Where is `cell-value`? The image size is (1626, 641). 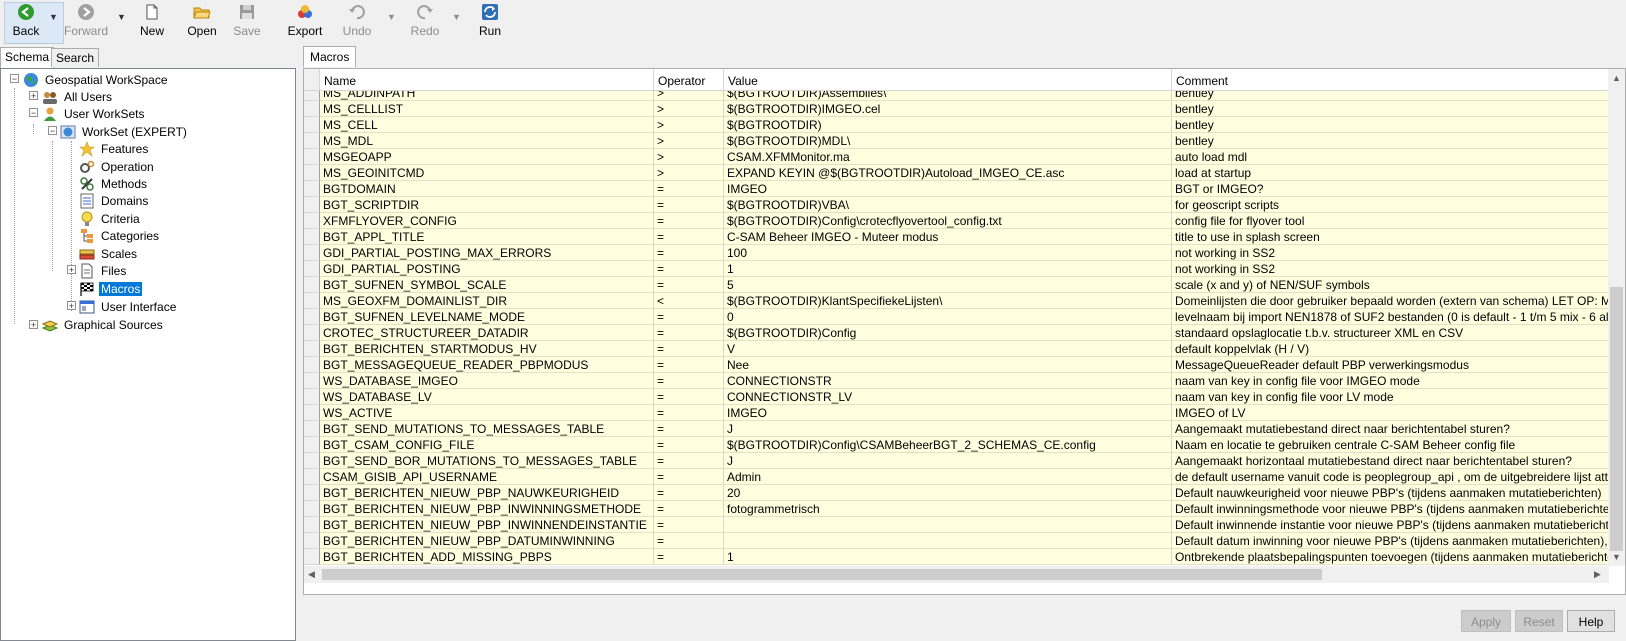
cell-value is located at coordinates (948, 541).